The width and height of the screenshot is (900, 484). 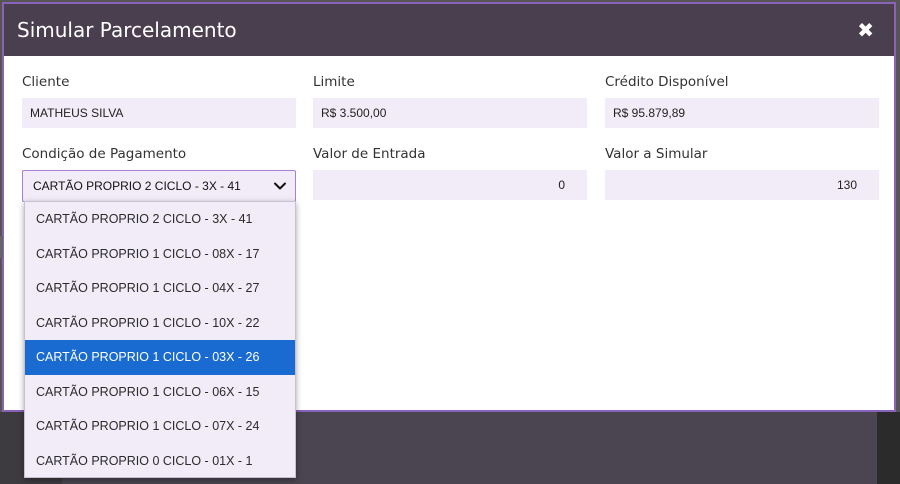 I want to click on condicao-pagamento-select: CARTÃO PROPRIO 2 CICLO - 3X - 41, so click(x=159, y=186).